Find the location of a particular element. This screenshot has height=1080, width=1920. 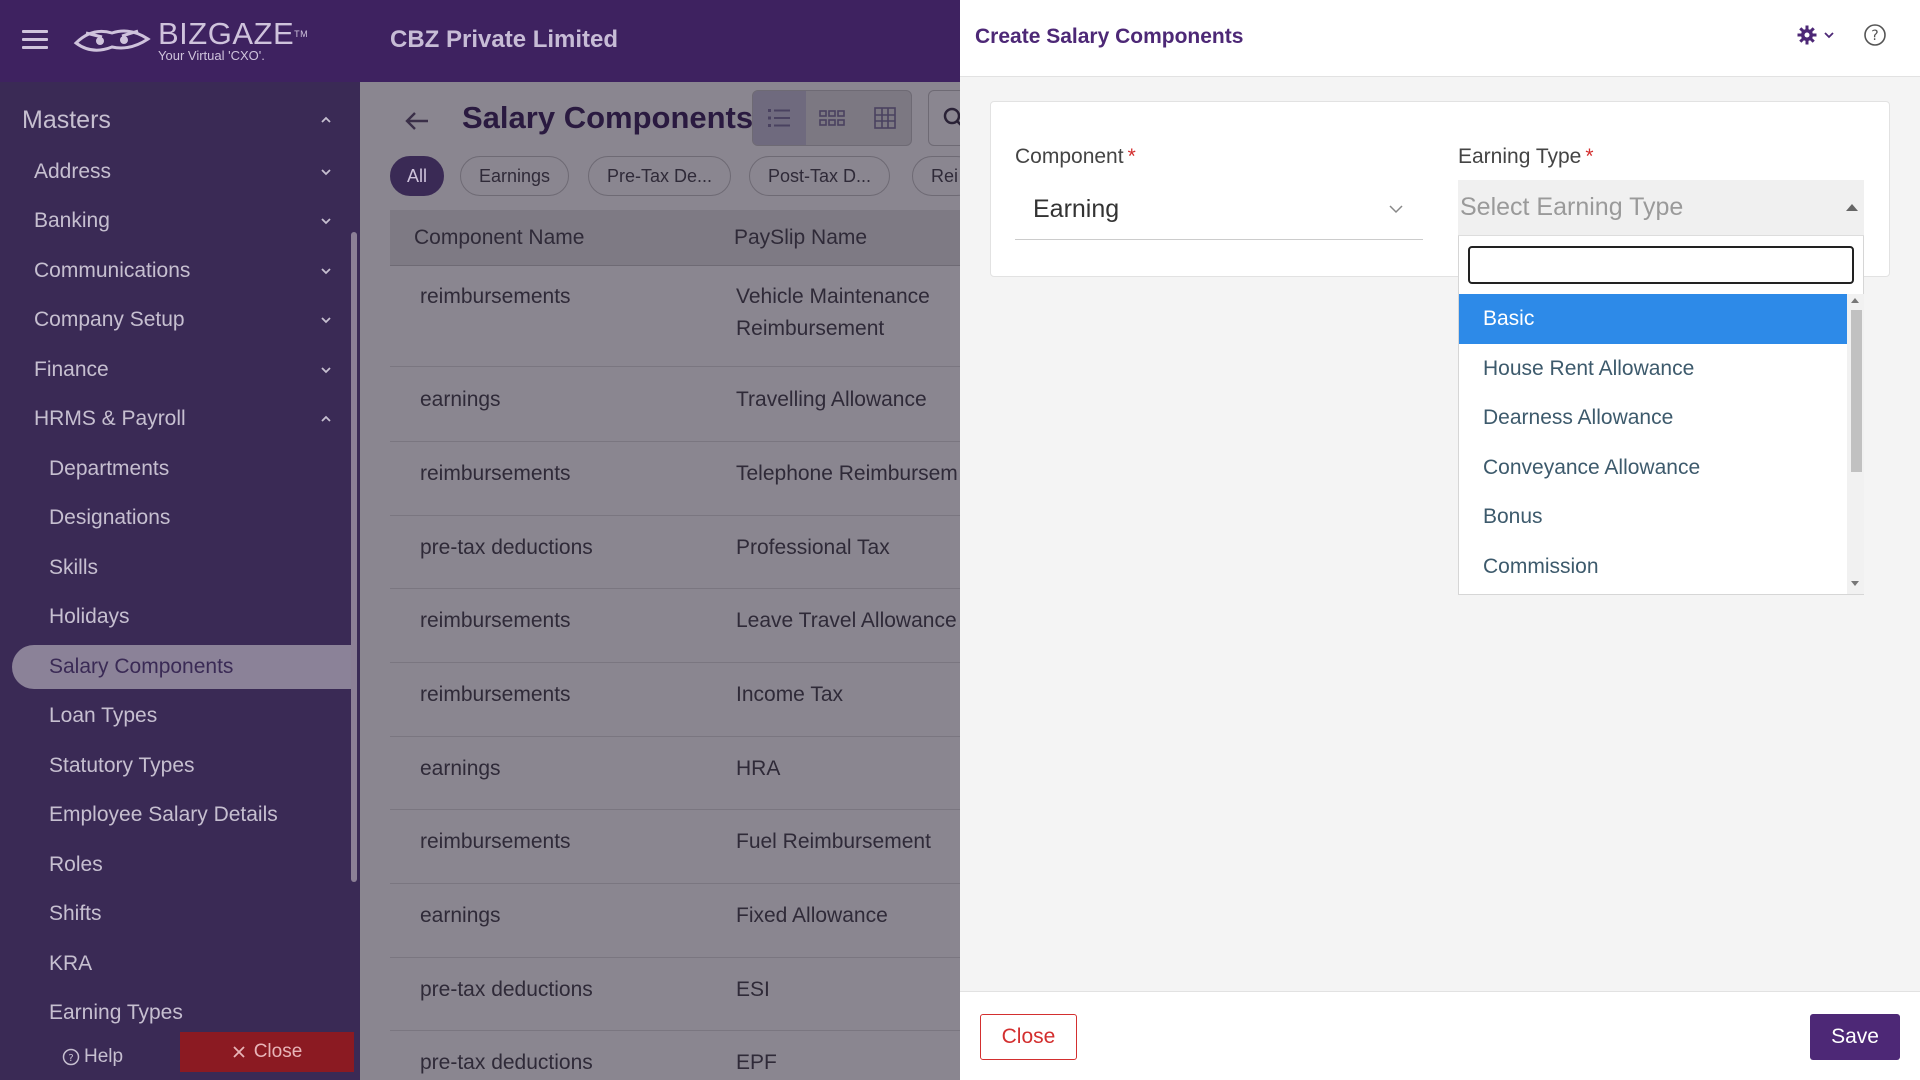

logo-tagline: Your Virtual 'CXO'. is located at coordinates (211, 55).